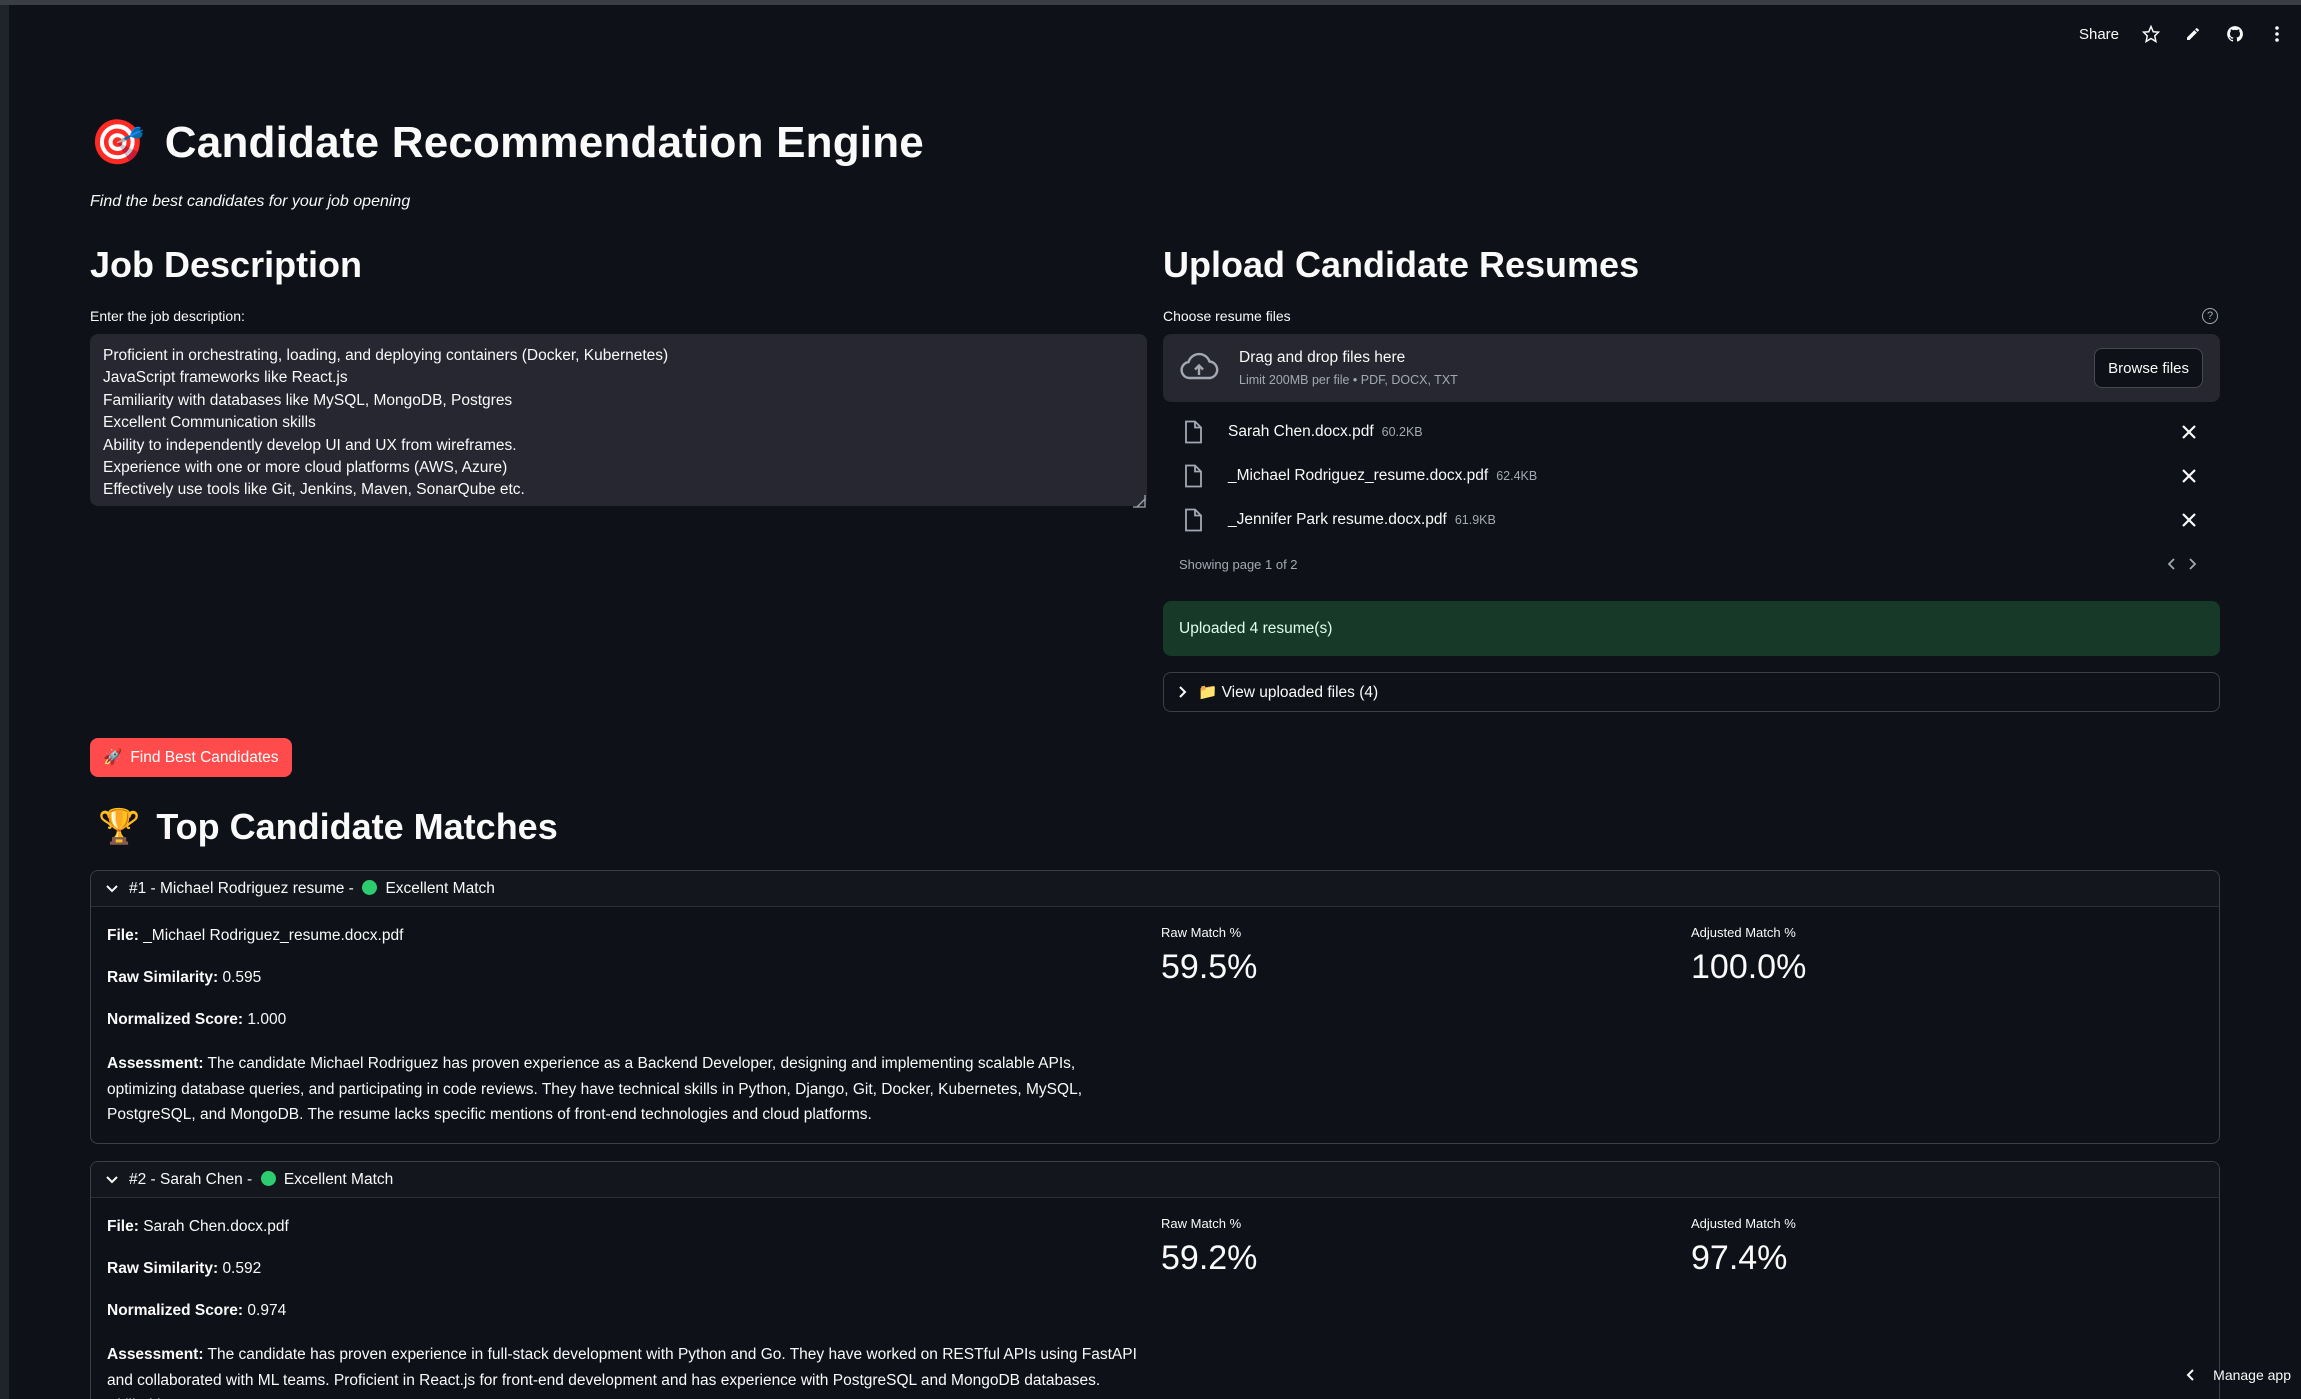  Describe the element at coordinates (242, 1268) in the screenshot. I see `raw-similarity-value: 0.592` at that location.